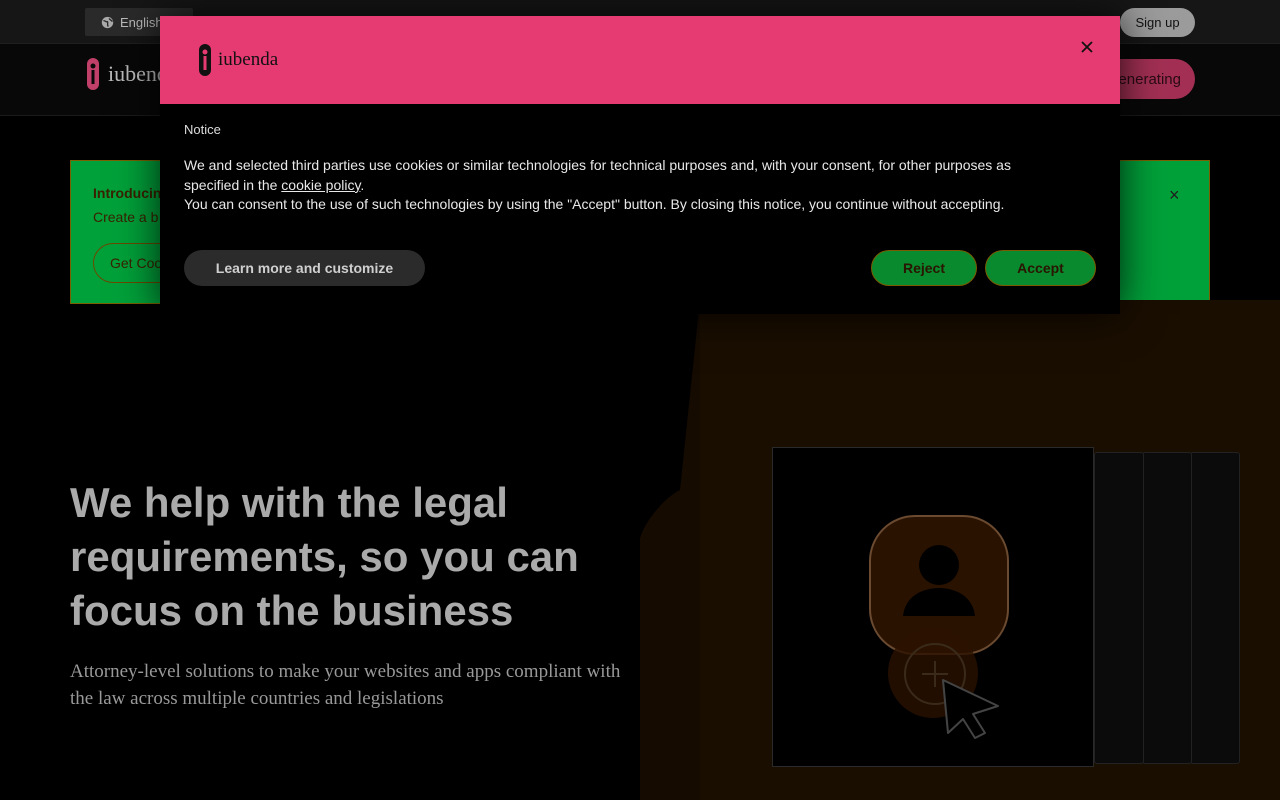 The height and width of the screenshot is (800, 1280). What do you see at coordinates (141, 22) in the screenshot?
I see `language-label: English` at bounding box center [141, 22].